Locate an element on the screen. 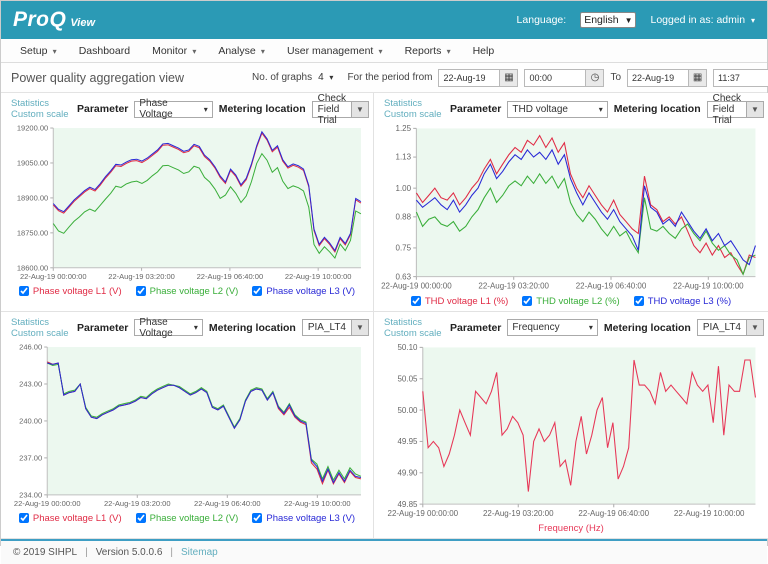 Image resolution: width=768 pixels, height=564 pixels. menu-item-monitor: Monitor ▾ is located at coordinates (174, 51).